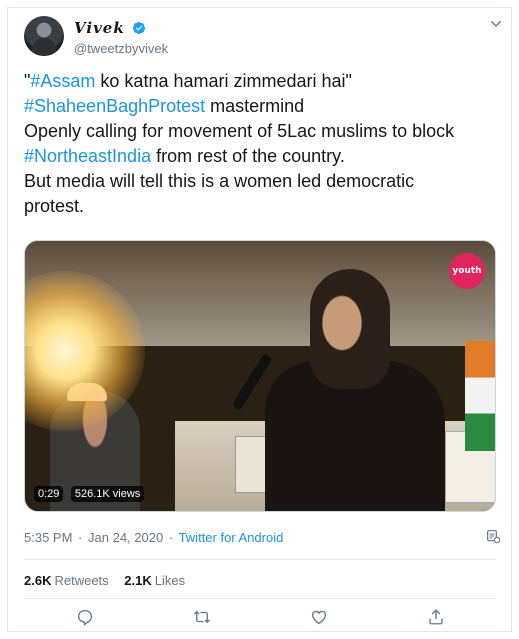 Image resolution: width=519 pixels, height=639 pixels. What do you see at coordinates (114, 106) in the screenshot?
I see `hashtag-link: #ShaheenBaghProtest` at bounding box center [114, 106].